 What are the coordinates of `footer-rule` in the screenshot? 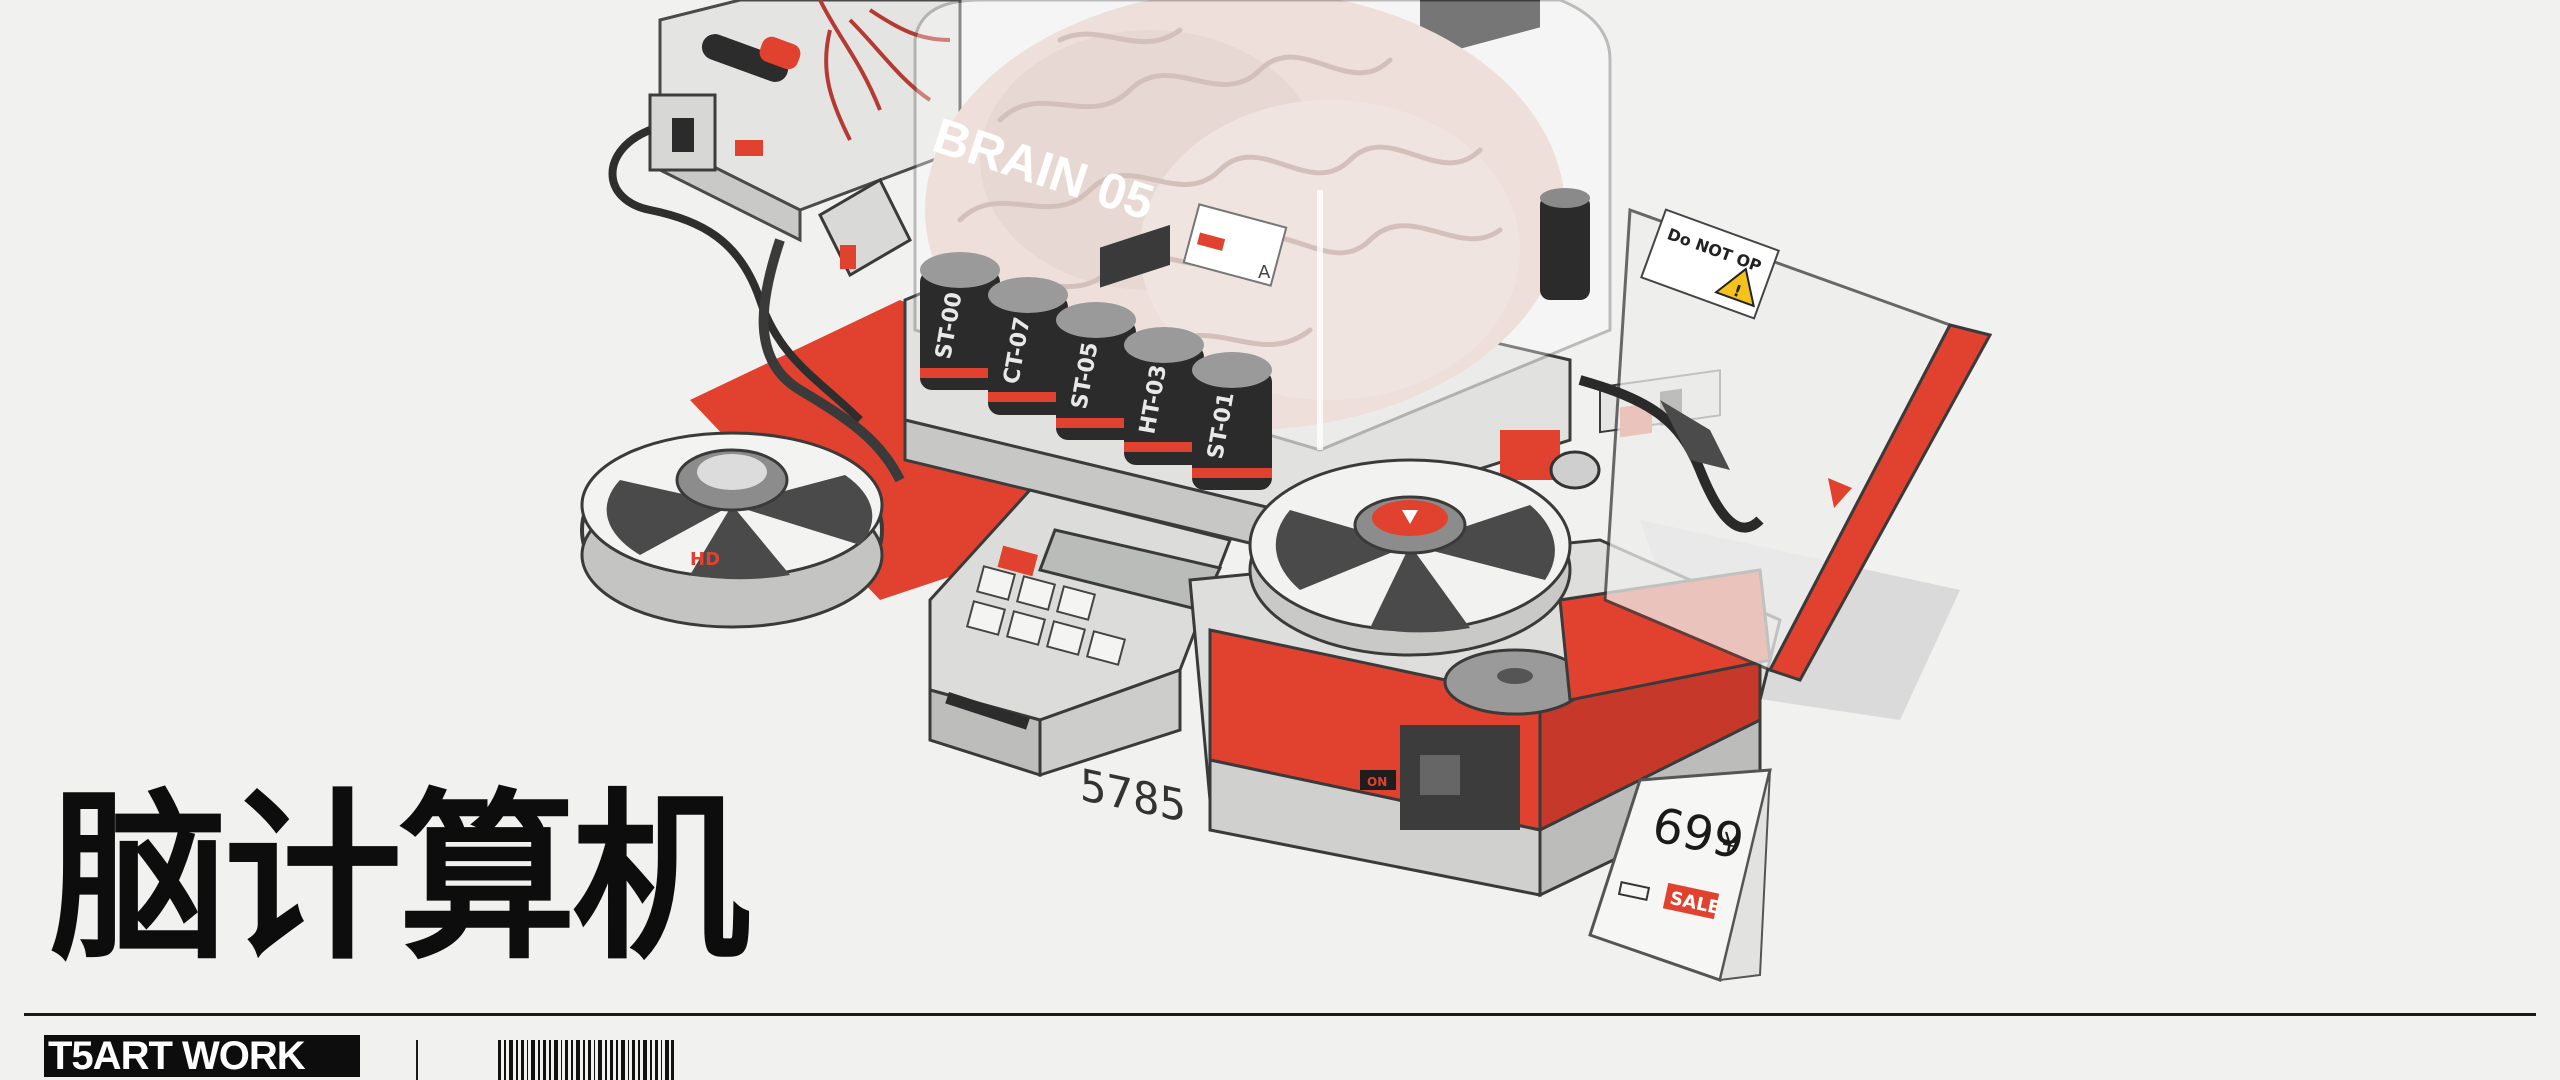 It's located at (1280, 1014).